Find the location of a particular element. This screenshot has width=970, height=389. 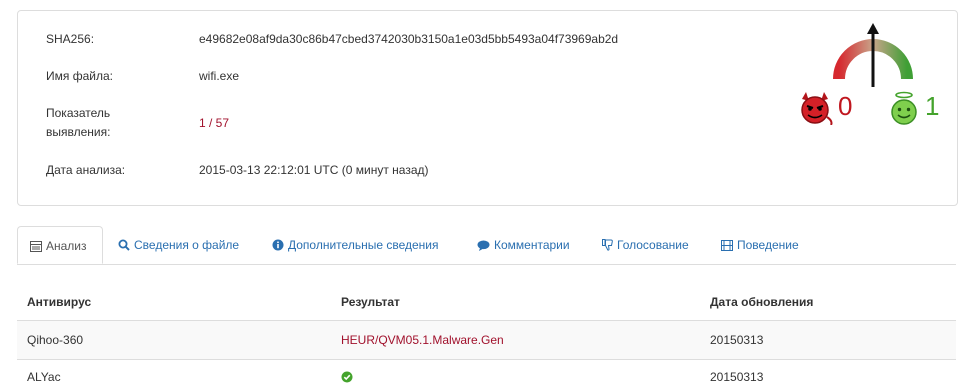

tab-file-details: Сведения о файле is located at coordinates (178, 245).